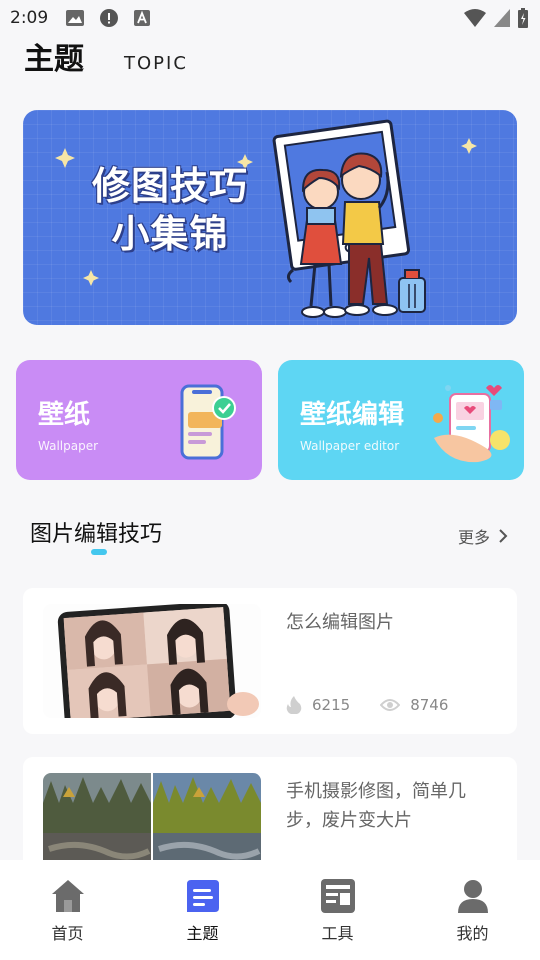 This screenshot has height=960, width=540. Describe the element at coordinates (429, 705) in the screenshot. I see `views-count: 8746` at that location.